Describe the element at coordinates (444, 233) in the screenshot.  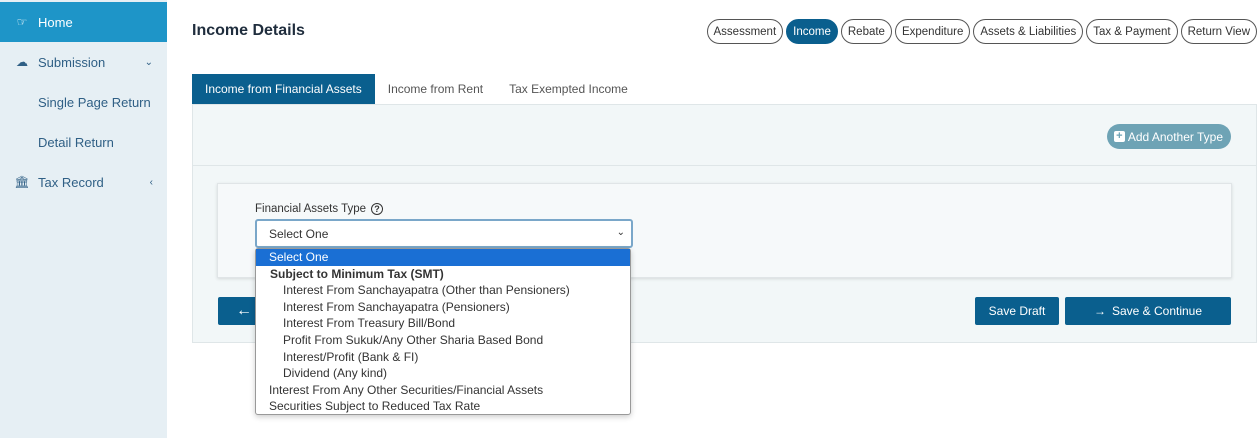
I see `financial-assets-type-select: Select One ⌄` at that location.